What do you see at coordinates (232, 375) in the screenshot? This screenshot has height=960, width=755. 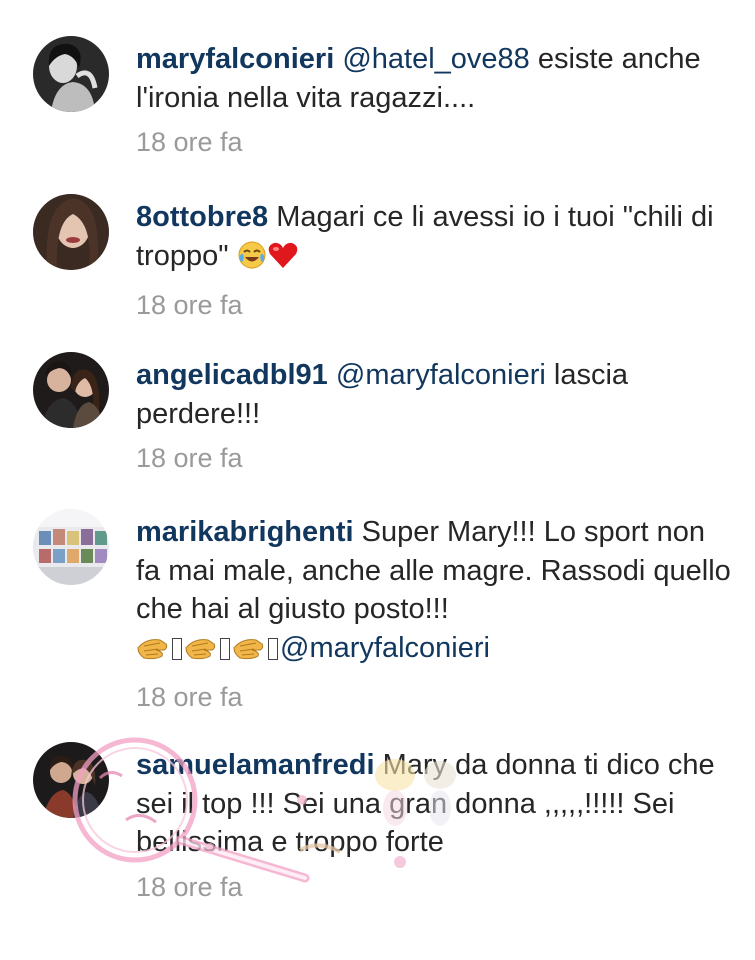 I see `username-link: angelicadbl91` at bounding box center [232, 375].